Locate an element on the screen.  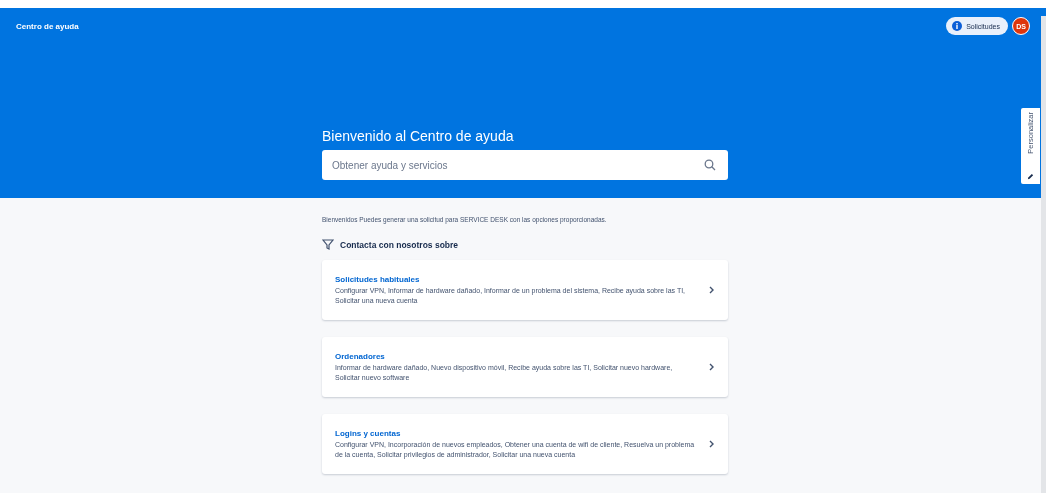
search-field: Obtener ayuda y servicios is located at coordinates (525, 165).